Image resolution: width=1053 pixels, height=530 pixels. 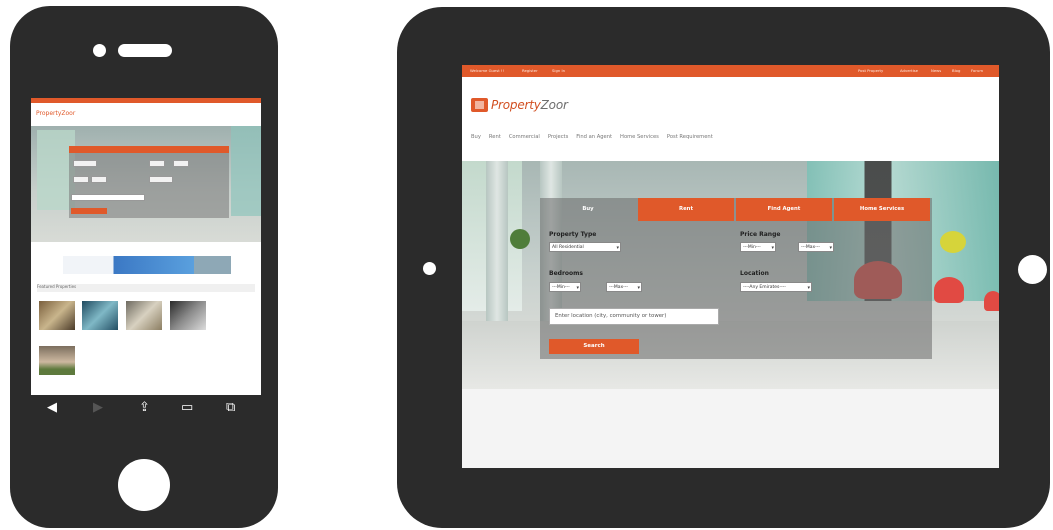 I want to click on price-range-label: Price Range, so click(x=760, y=234).